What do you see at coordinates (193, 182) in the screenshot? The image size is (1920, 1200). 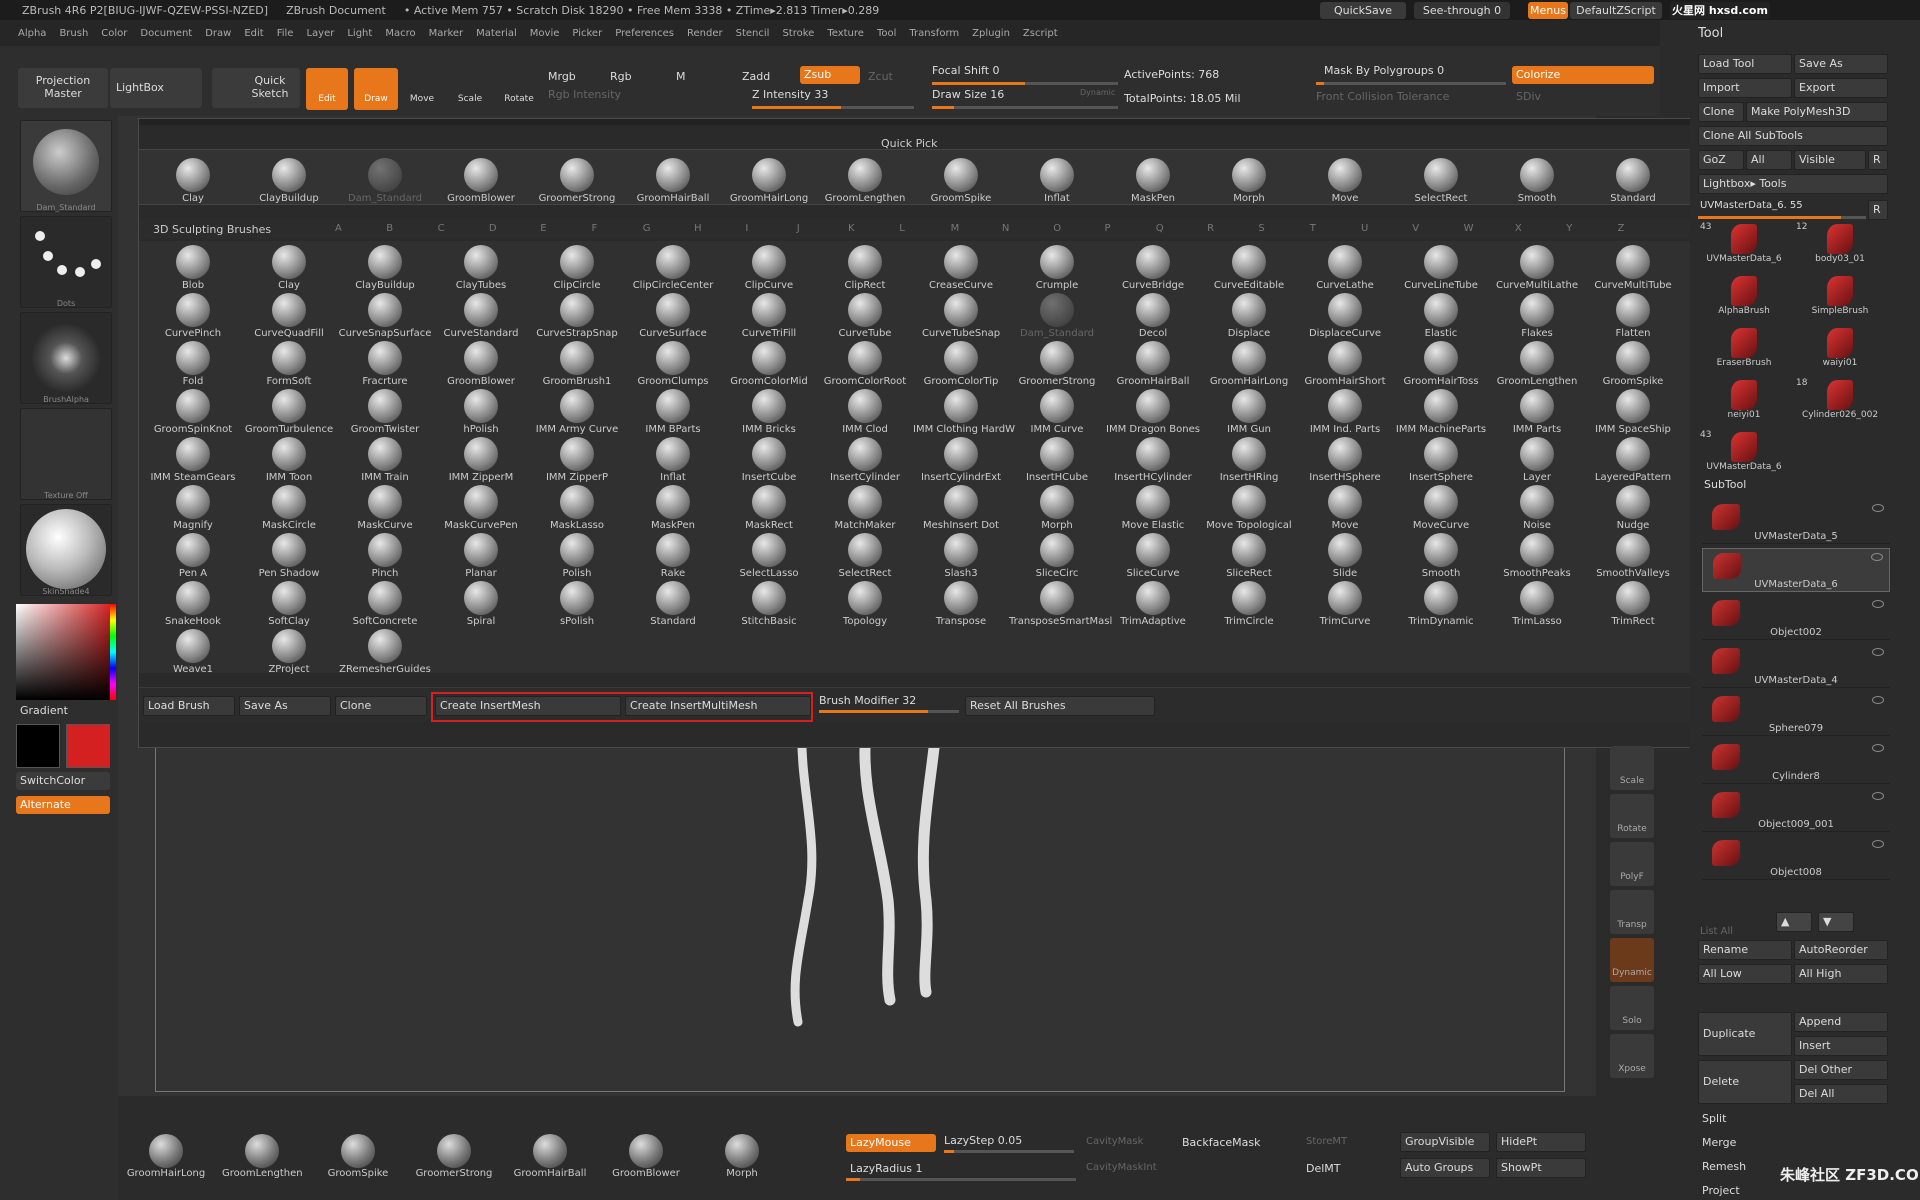 I see `quick-pick-clay: Clay` at bounding box center [193, 182].